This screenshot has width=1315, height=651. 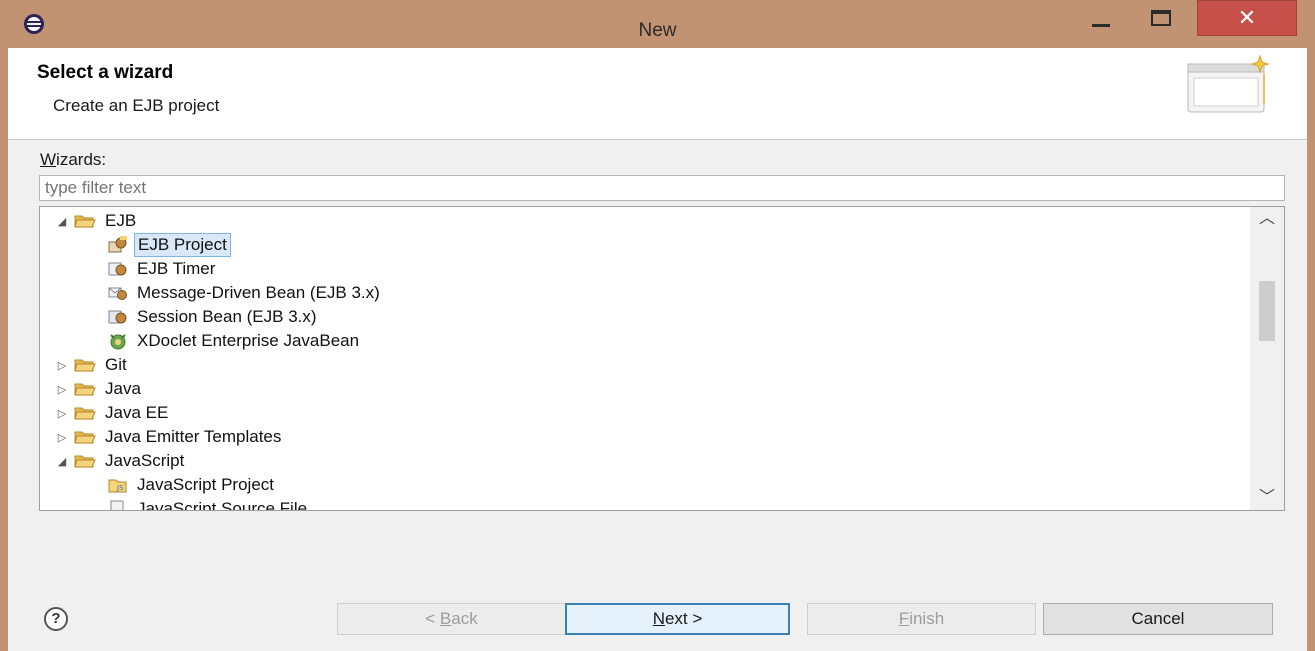 I want to click on tree-label: XDoclet Enterprise JavaBean, so click(x=248, y=340).